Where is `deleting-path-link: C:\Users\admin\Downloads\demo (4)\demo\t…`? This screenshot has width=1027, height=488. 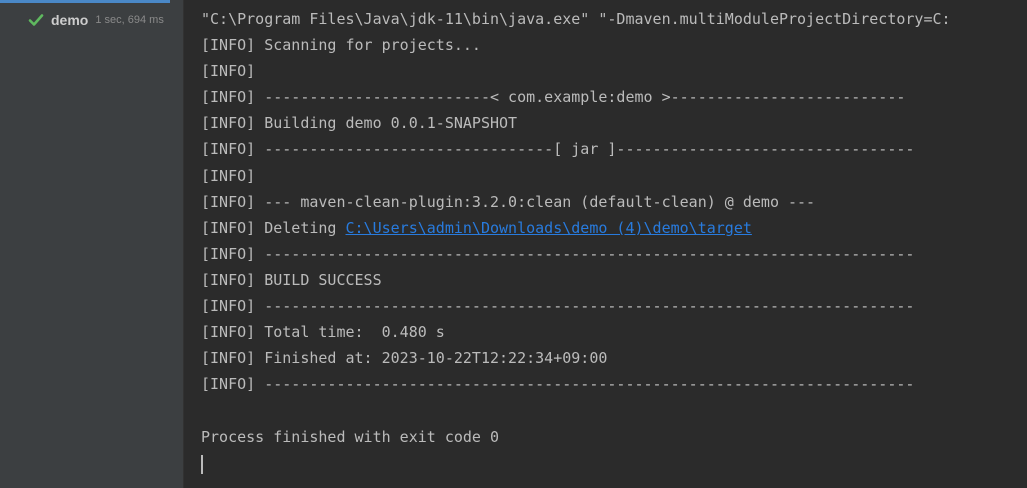
deleting-path-link: C:\Users\admin\Downloads\demo (4)\demo\t… is located at coordinates (549, 228).